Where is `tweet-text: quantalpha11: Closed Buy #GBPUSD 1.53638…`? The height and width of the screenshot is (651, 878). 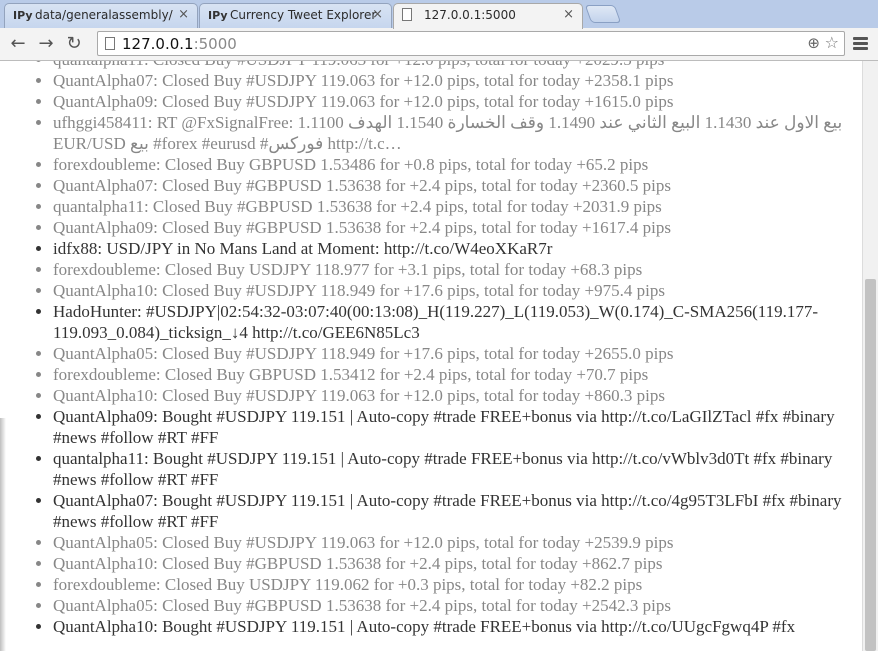 tweet-text: quantalpha11: Closed Buy #GBPUSD 1.53638… is located at coordinates (357, 206).